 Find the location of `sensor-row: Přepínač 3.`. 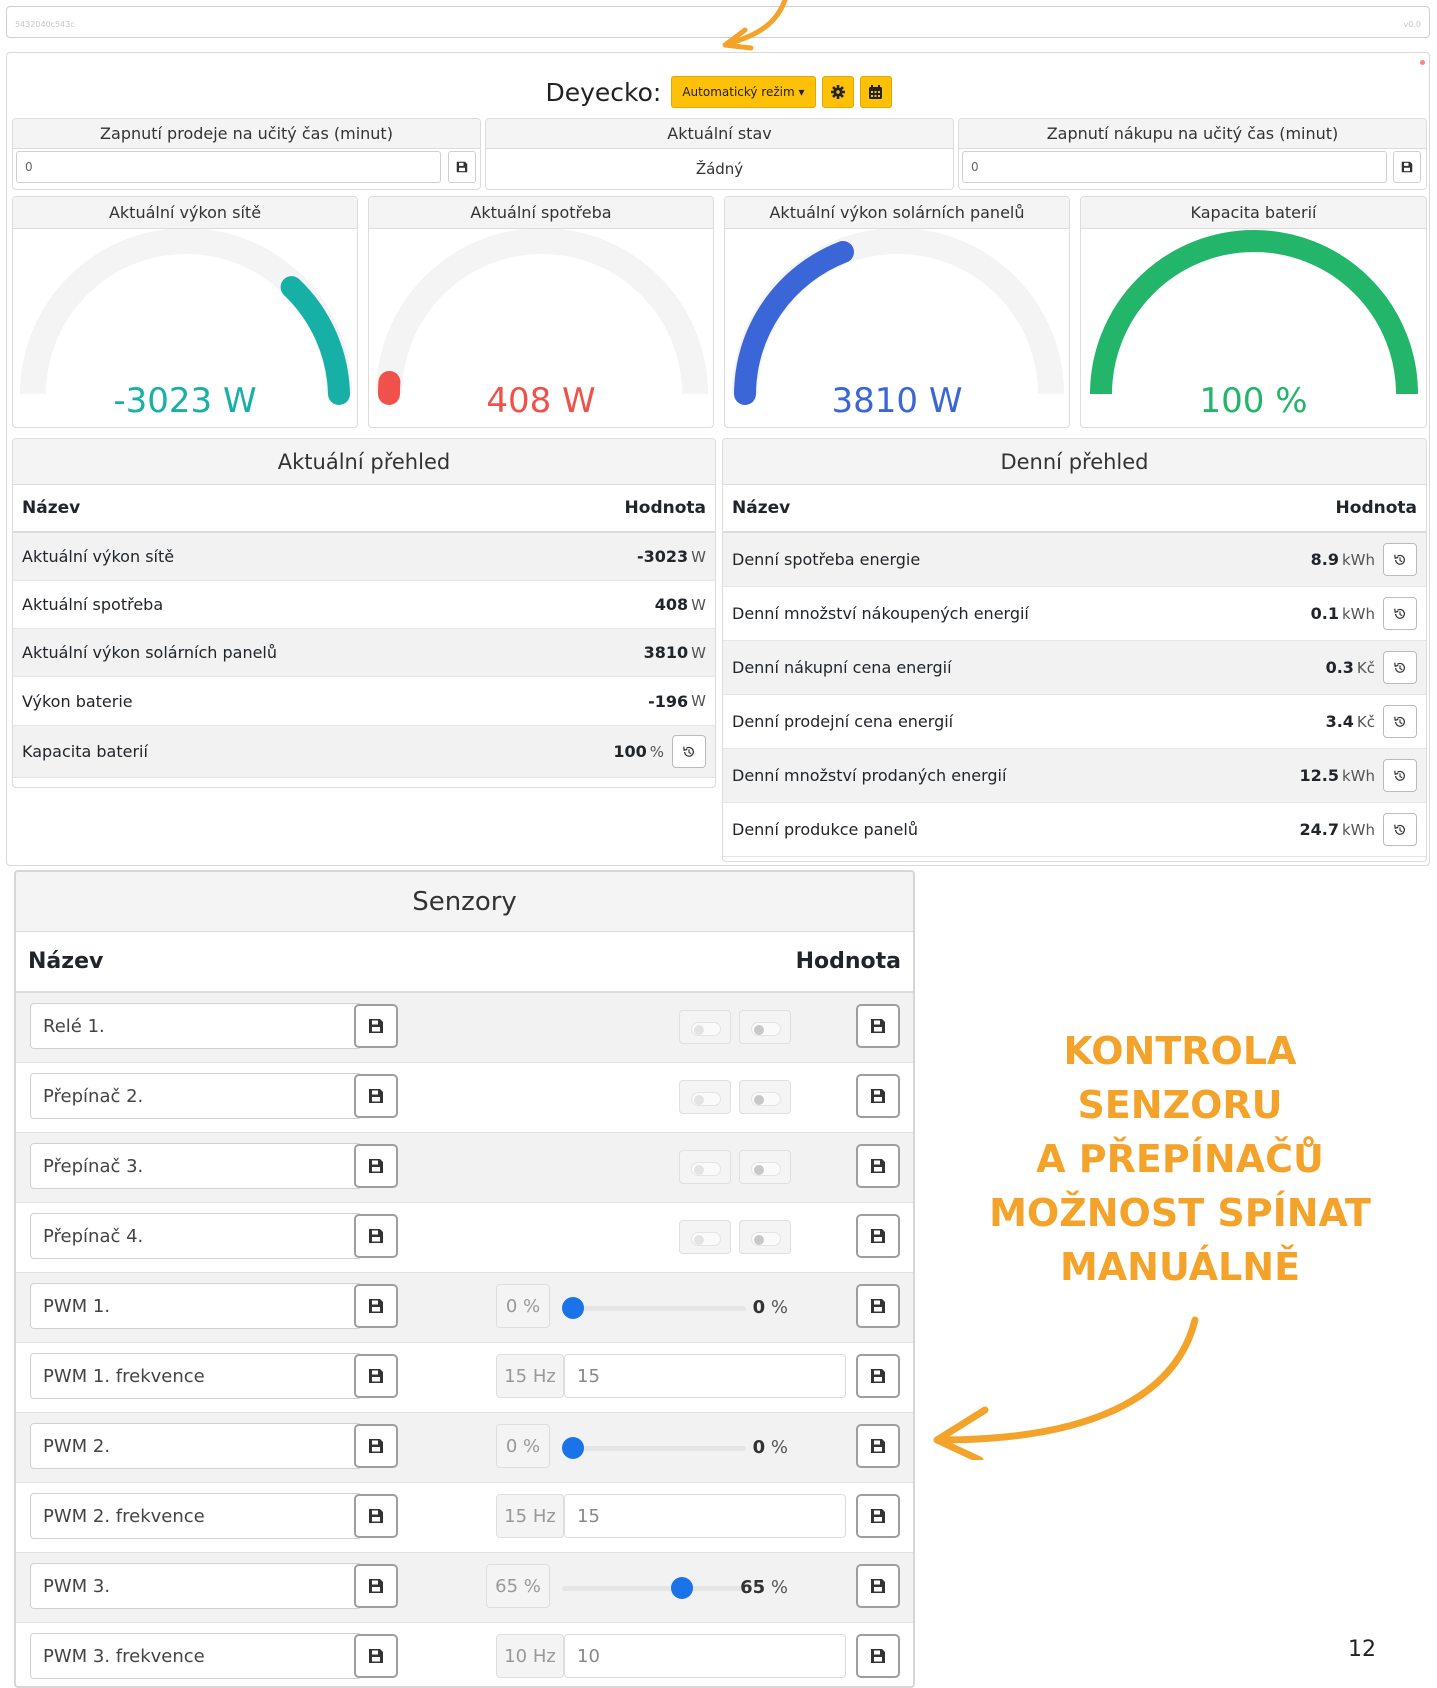

sensor-row: Přepínač 3. is located at coordinates (464, 1168).